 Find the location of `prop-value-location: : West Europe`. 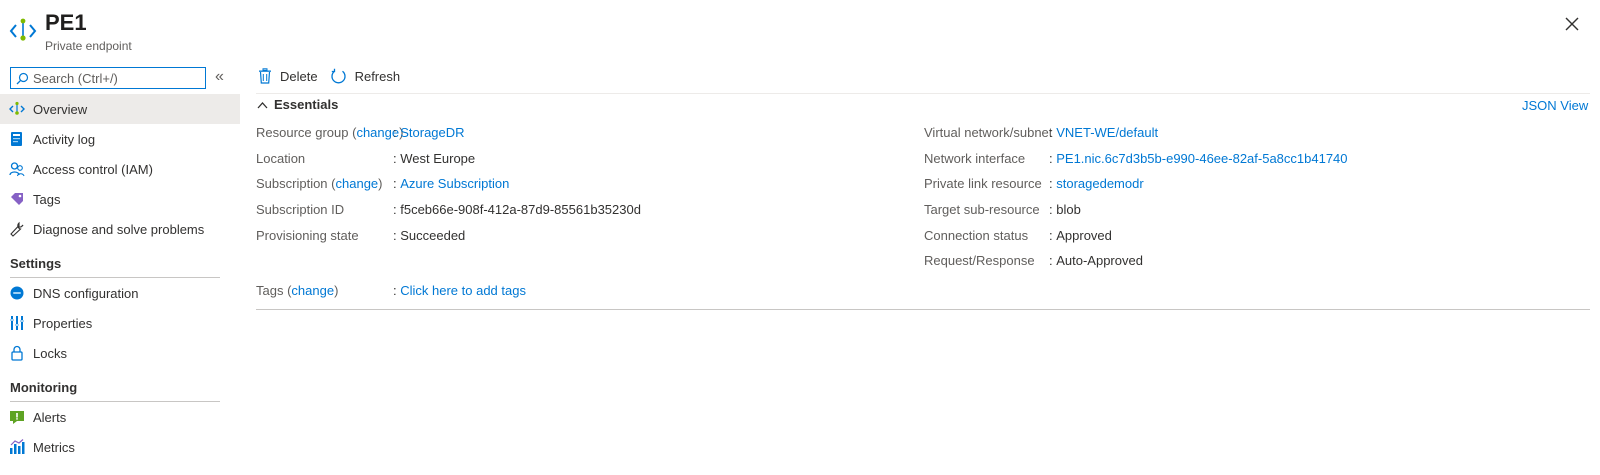

prop-value-location: : West Europe is located at coordinates (434, 158).